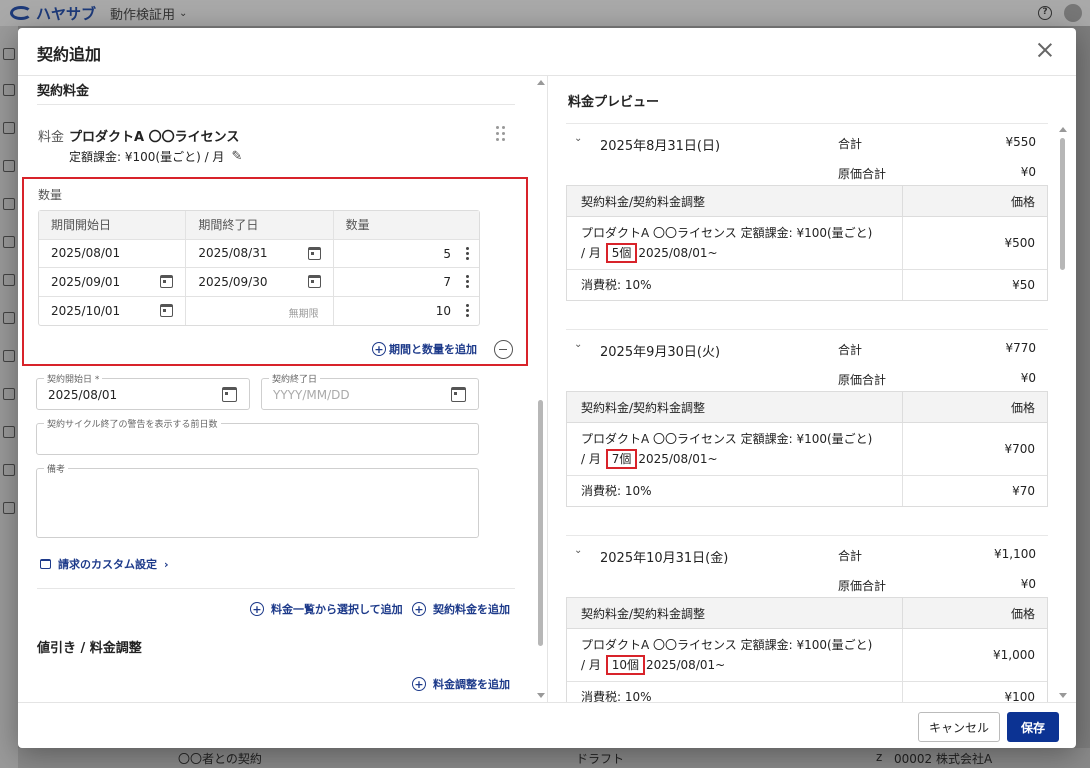 The image size is (1090, 768). Describe the element at coordinates (45, 564) in the screenshot. I see `calendar-settings-icon` at that location.